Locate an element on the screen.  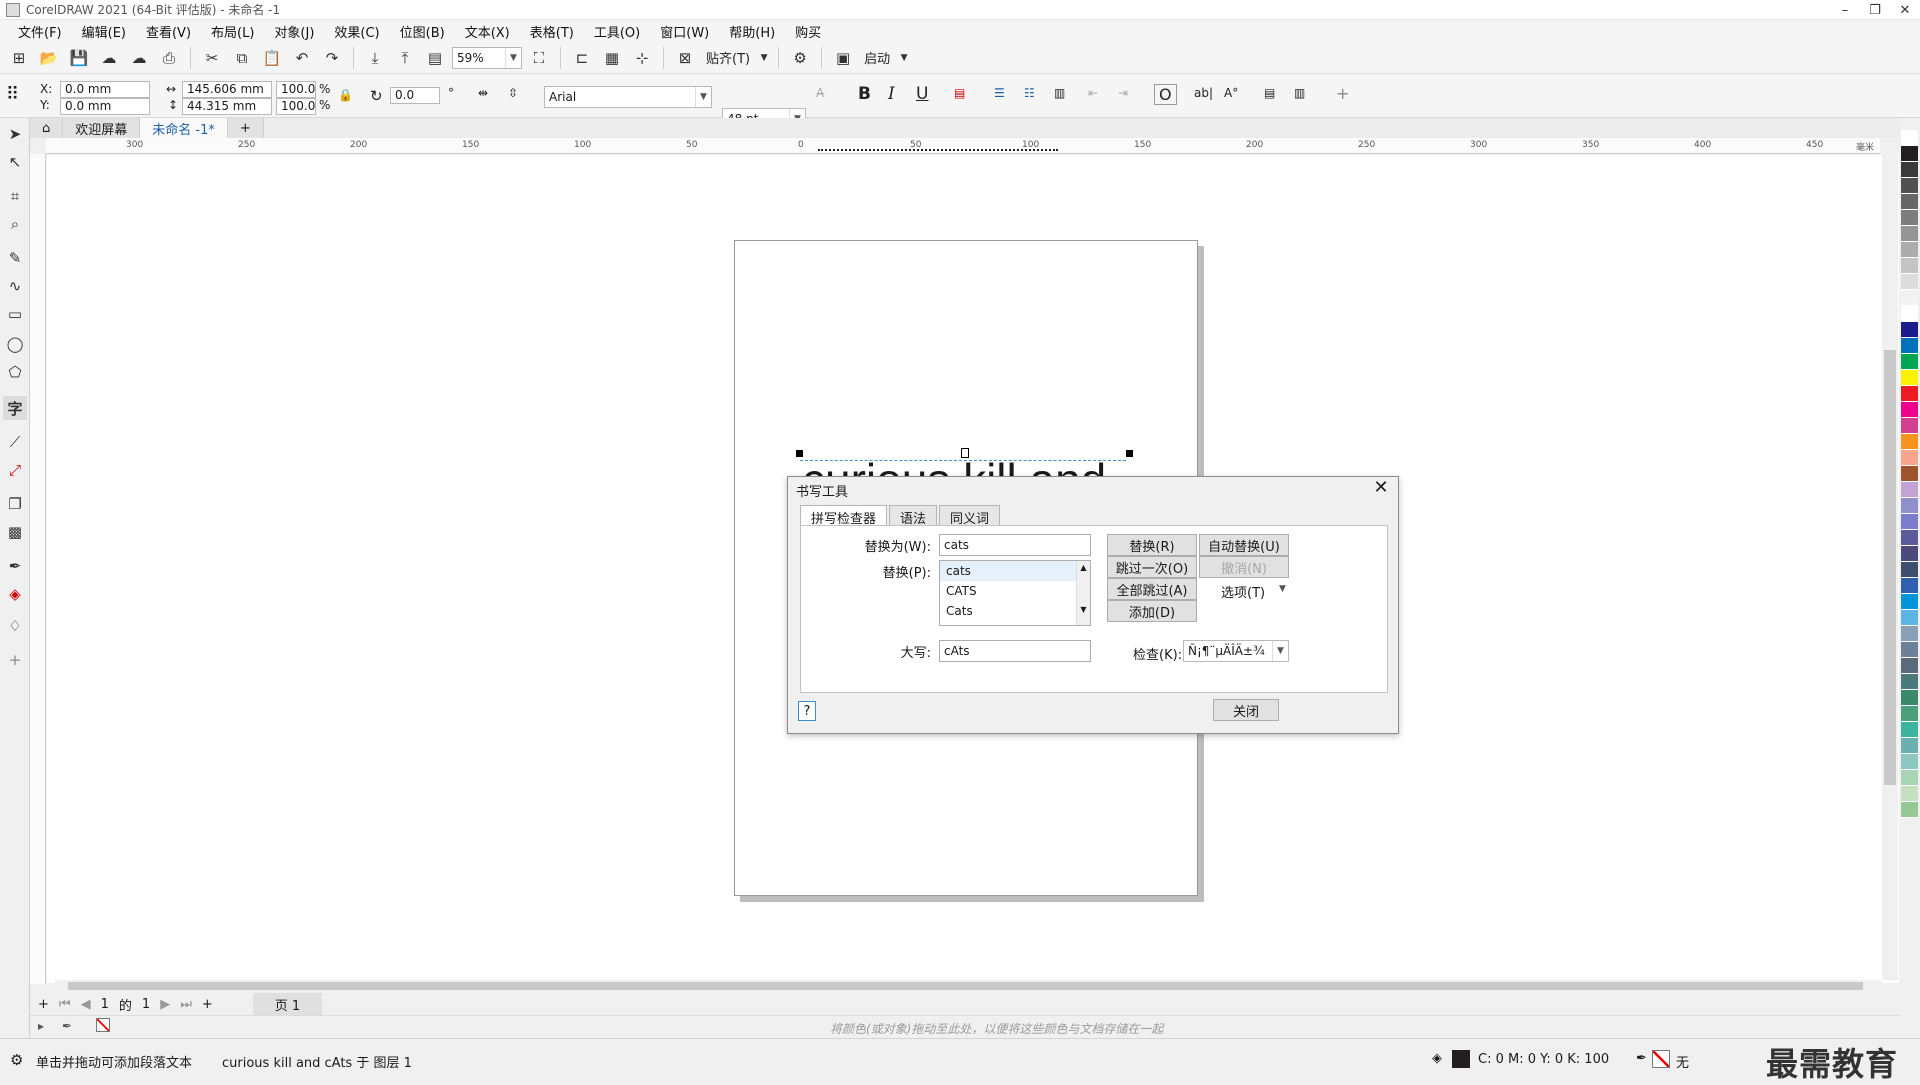
new-tab-button: + is located at coordinates (245, 128).